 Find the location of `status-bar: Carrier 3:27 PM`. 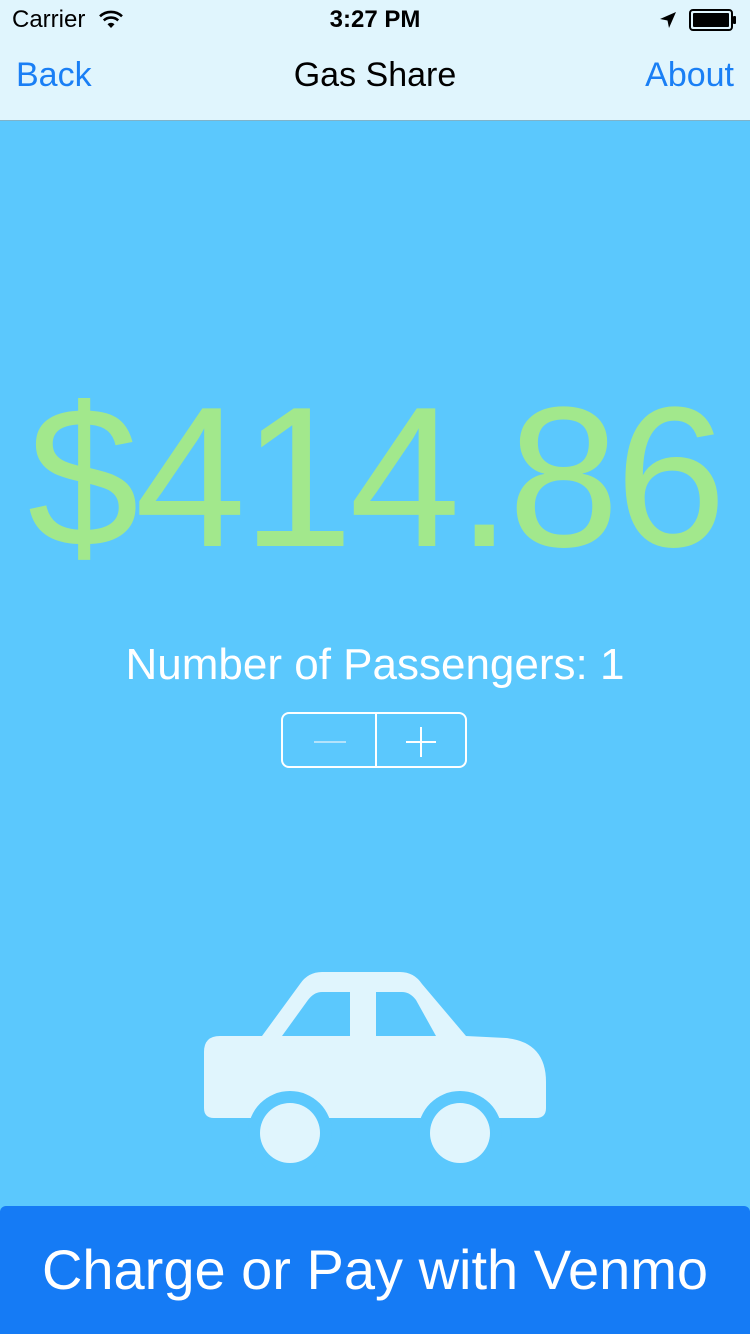

status-bar: Carrier 3:27 PM is located at coordinates (375, 20).